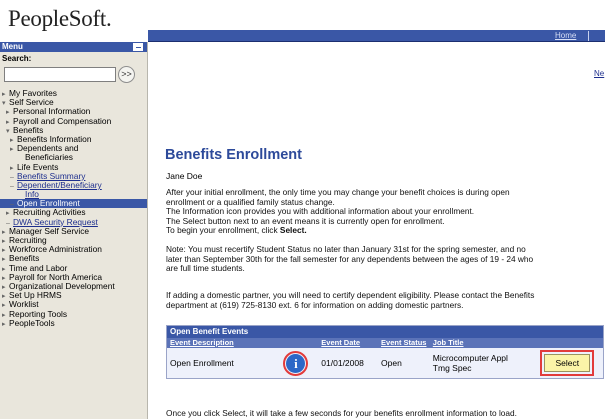  Describe the element at coordinates (62, 121) in the screenshot. I see `sidebar-item-label: Payroll and Compensation` at that location.